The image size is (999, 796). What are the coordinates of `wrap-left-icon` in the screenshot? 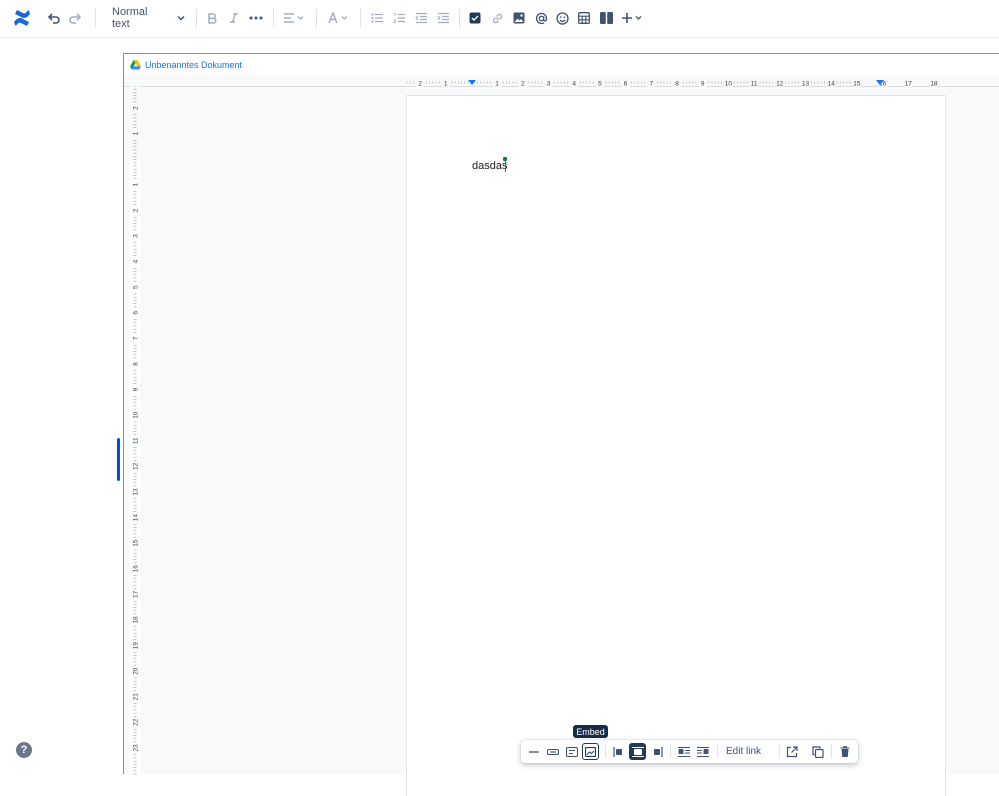 It's located at (683, 751).